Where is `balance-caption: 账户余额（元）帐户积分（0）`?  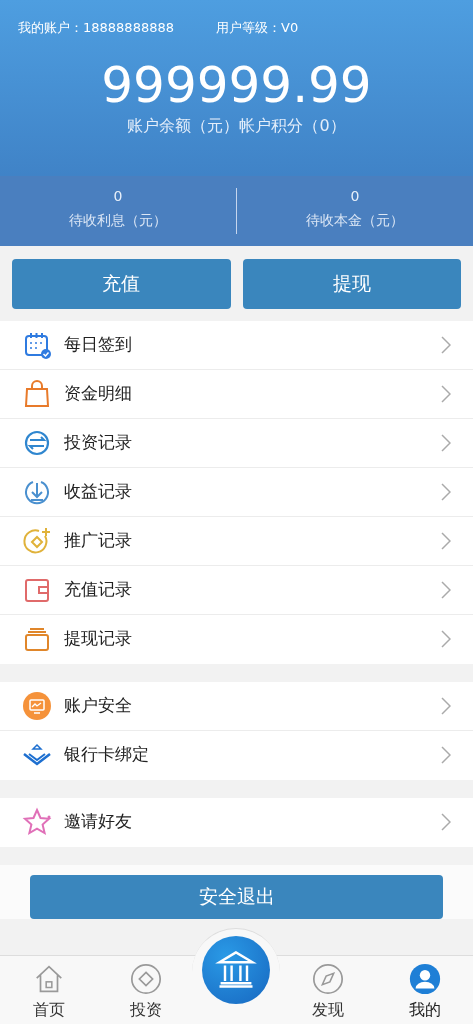
balance-caption: 账户余额（元）帐户积分（0） is located at coordinates (236, 125).